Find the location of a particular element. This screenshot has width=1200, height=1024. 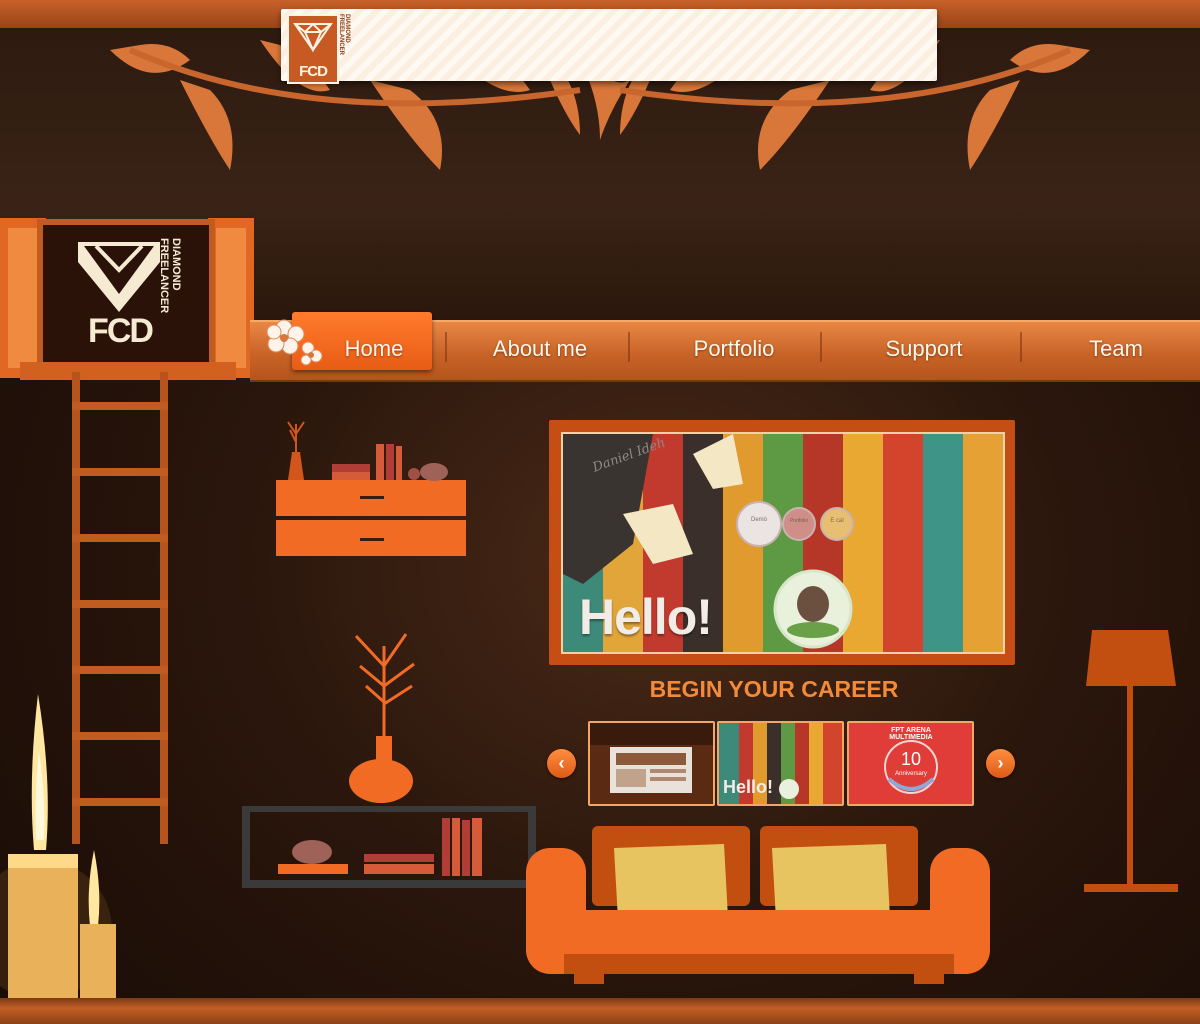

header-logo: FCD is located at coordinates (313, 49).